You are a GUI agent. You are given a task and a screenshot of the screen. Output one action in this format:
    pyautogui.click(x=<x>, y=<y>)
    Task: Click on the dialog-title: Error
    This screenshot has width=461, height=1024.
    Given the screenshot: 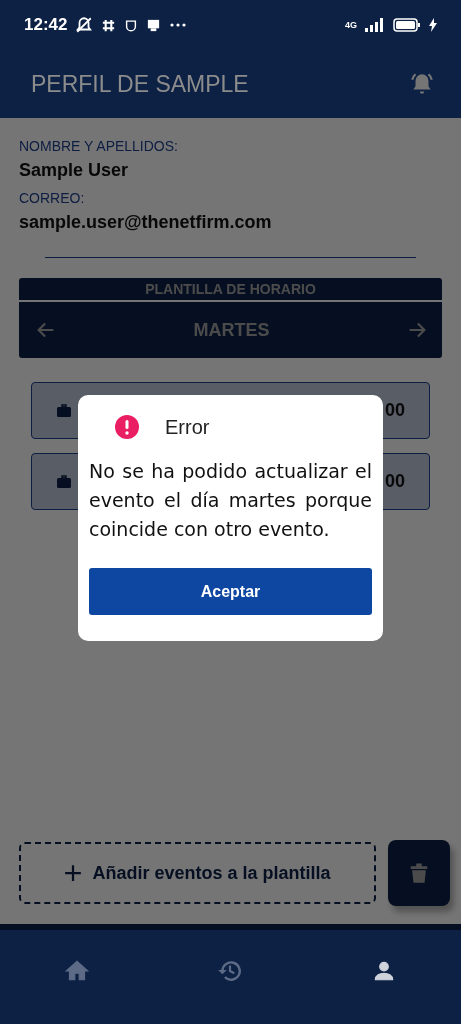 What is the action you would take?
    pyautogui.click(x=187, y=427)
    